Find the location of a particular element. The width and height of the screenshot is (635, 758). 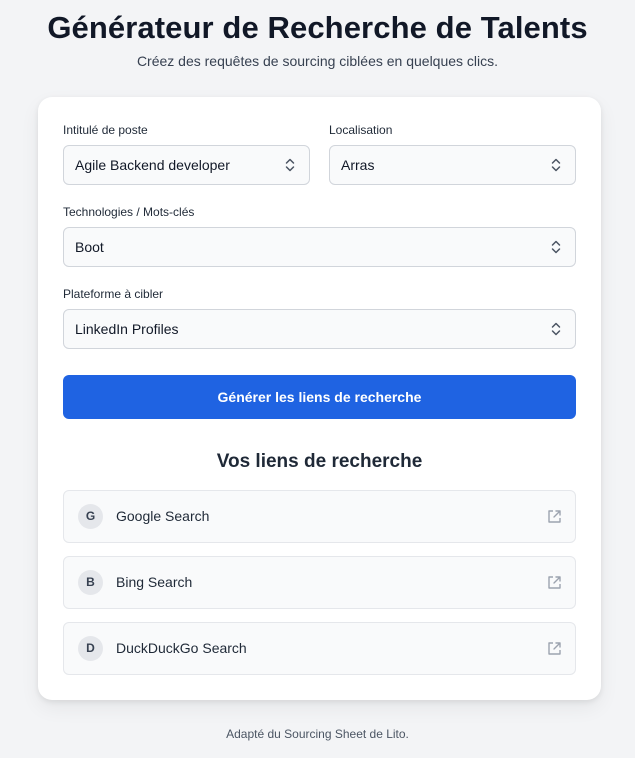

search-link-google: G Google Search is located at coordinates (319, 516).